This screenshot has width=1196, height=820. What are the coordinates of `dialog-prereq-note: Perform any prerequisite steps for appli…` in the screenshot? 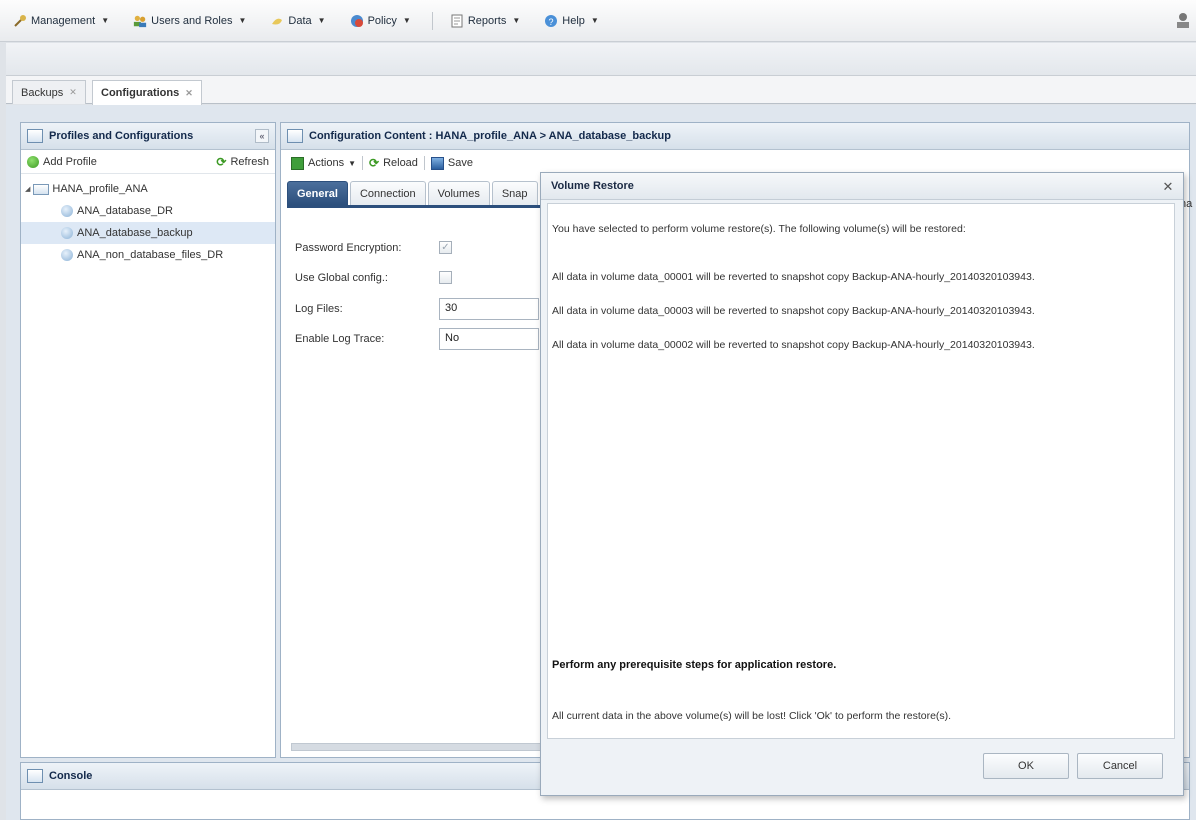 It's located at (694, 665).